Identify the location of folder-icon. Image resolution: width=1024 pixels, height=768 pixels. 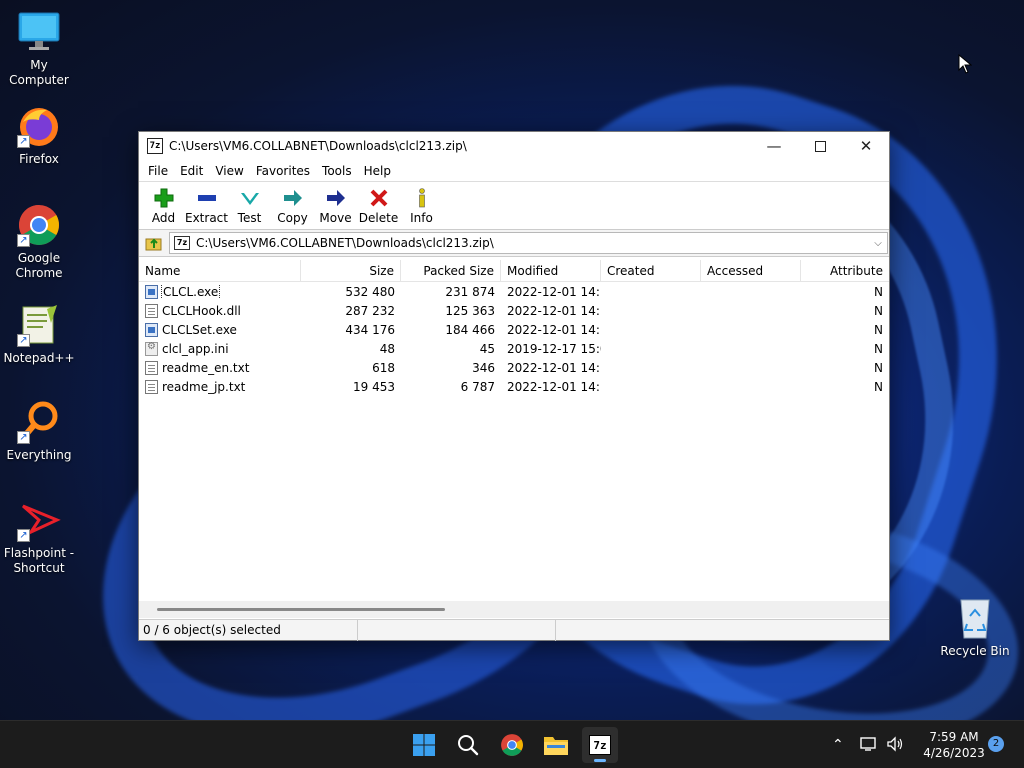
(556, 746).